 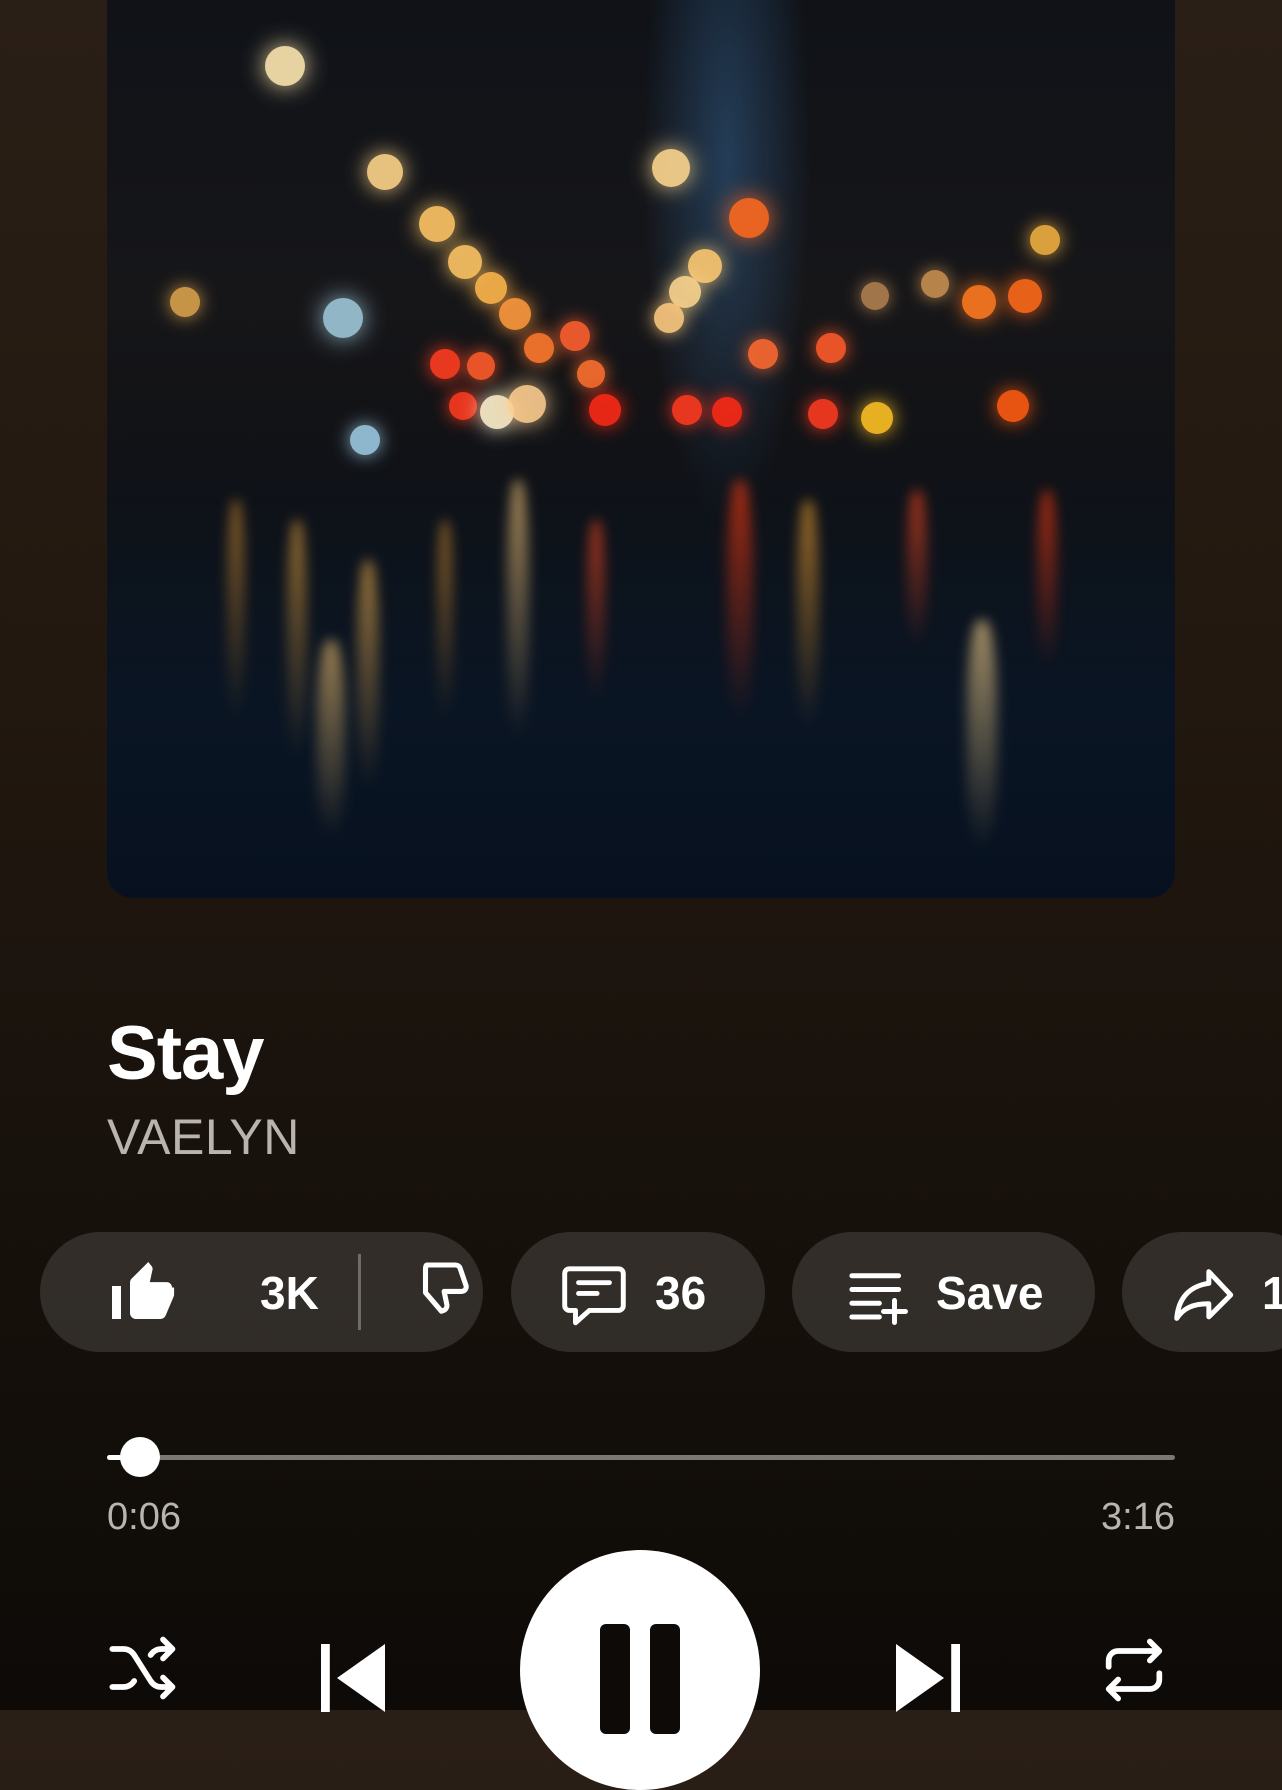 I want to click on thumbs-down-icon, so click(x=445, y=1288).